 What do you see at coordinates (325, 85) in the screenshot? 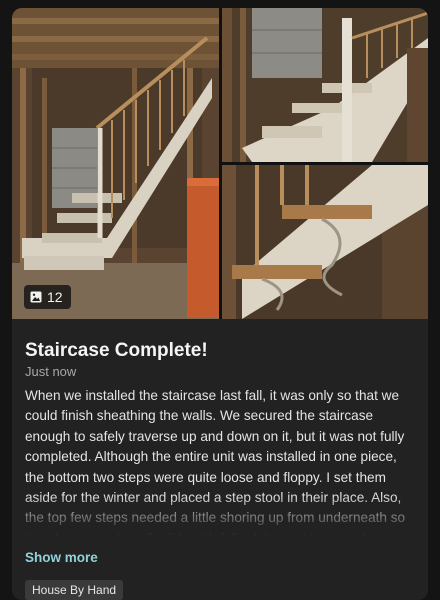
I see `gallery-photo-top` at bounding box center [325, 85].